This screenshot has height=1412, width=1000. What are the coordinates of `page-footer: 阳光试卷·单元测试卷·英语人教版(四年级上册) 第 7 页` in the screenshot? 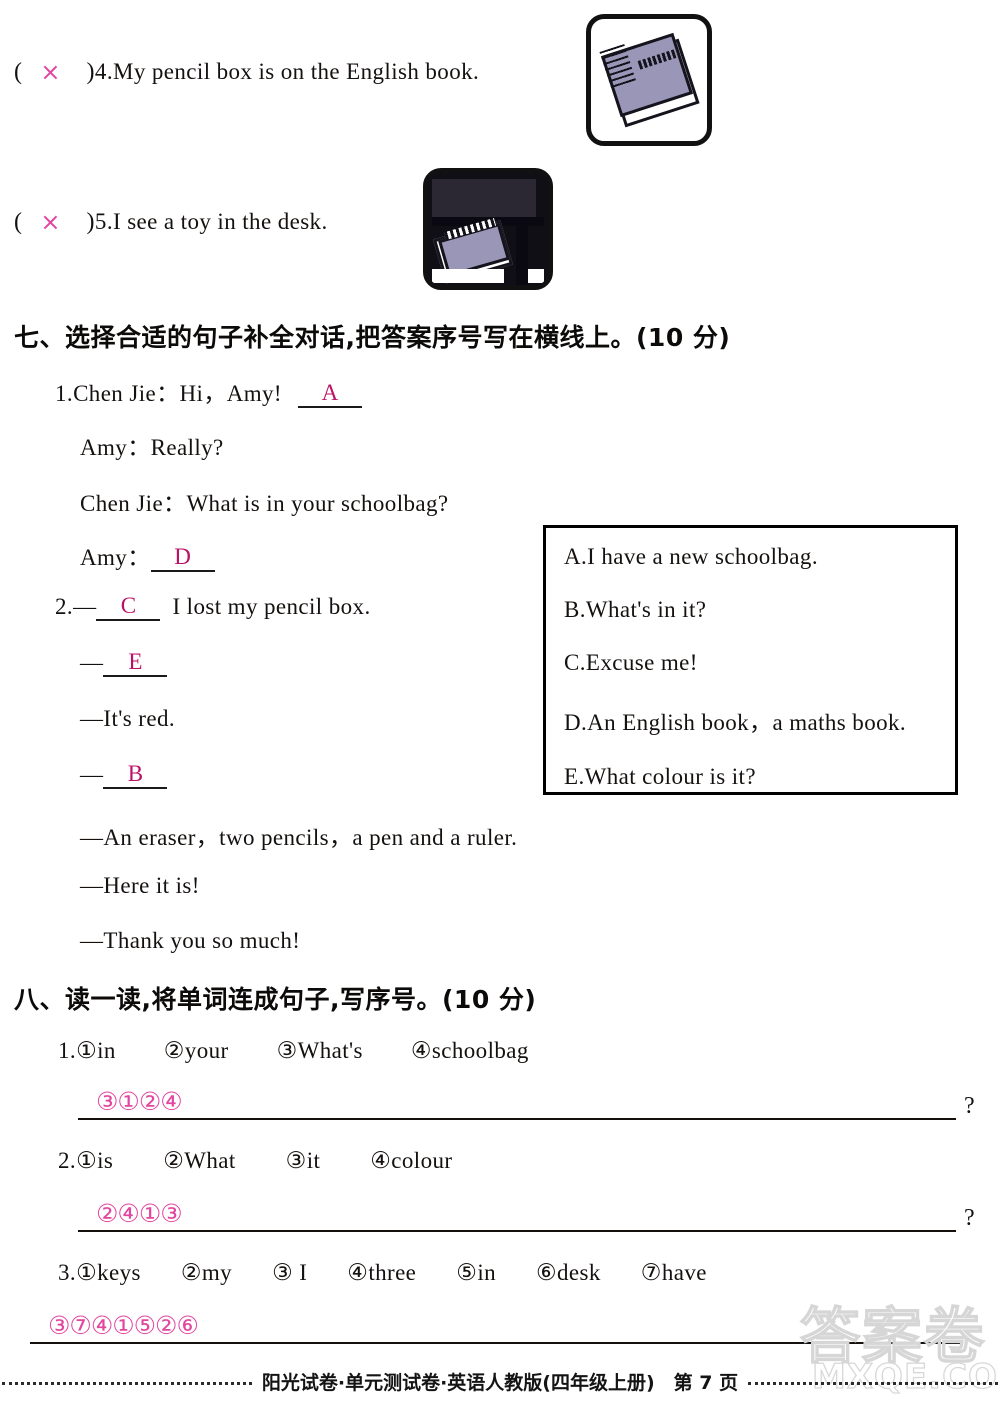 It's located at (500, 1381).